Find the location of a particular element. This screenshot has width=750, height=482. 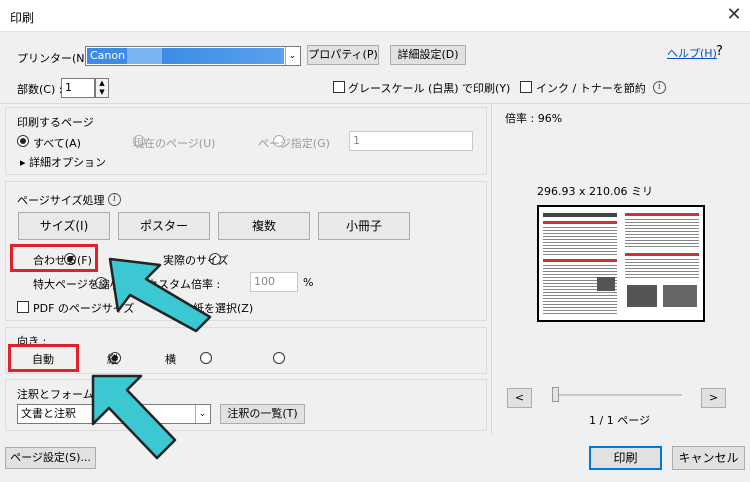

landscape-radio is located at coordinates (279, 358).